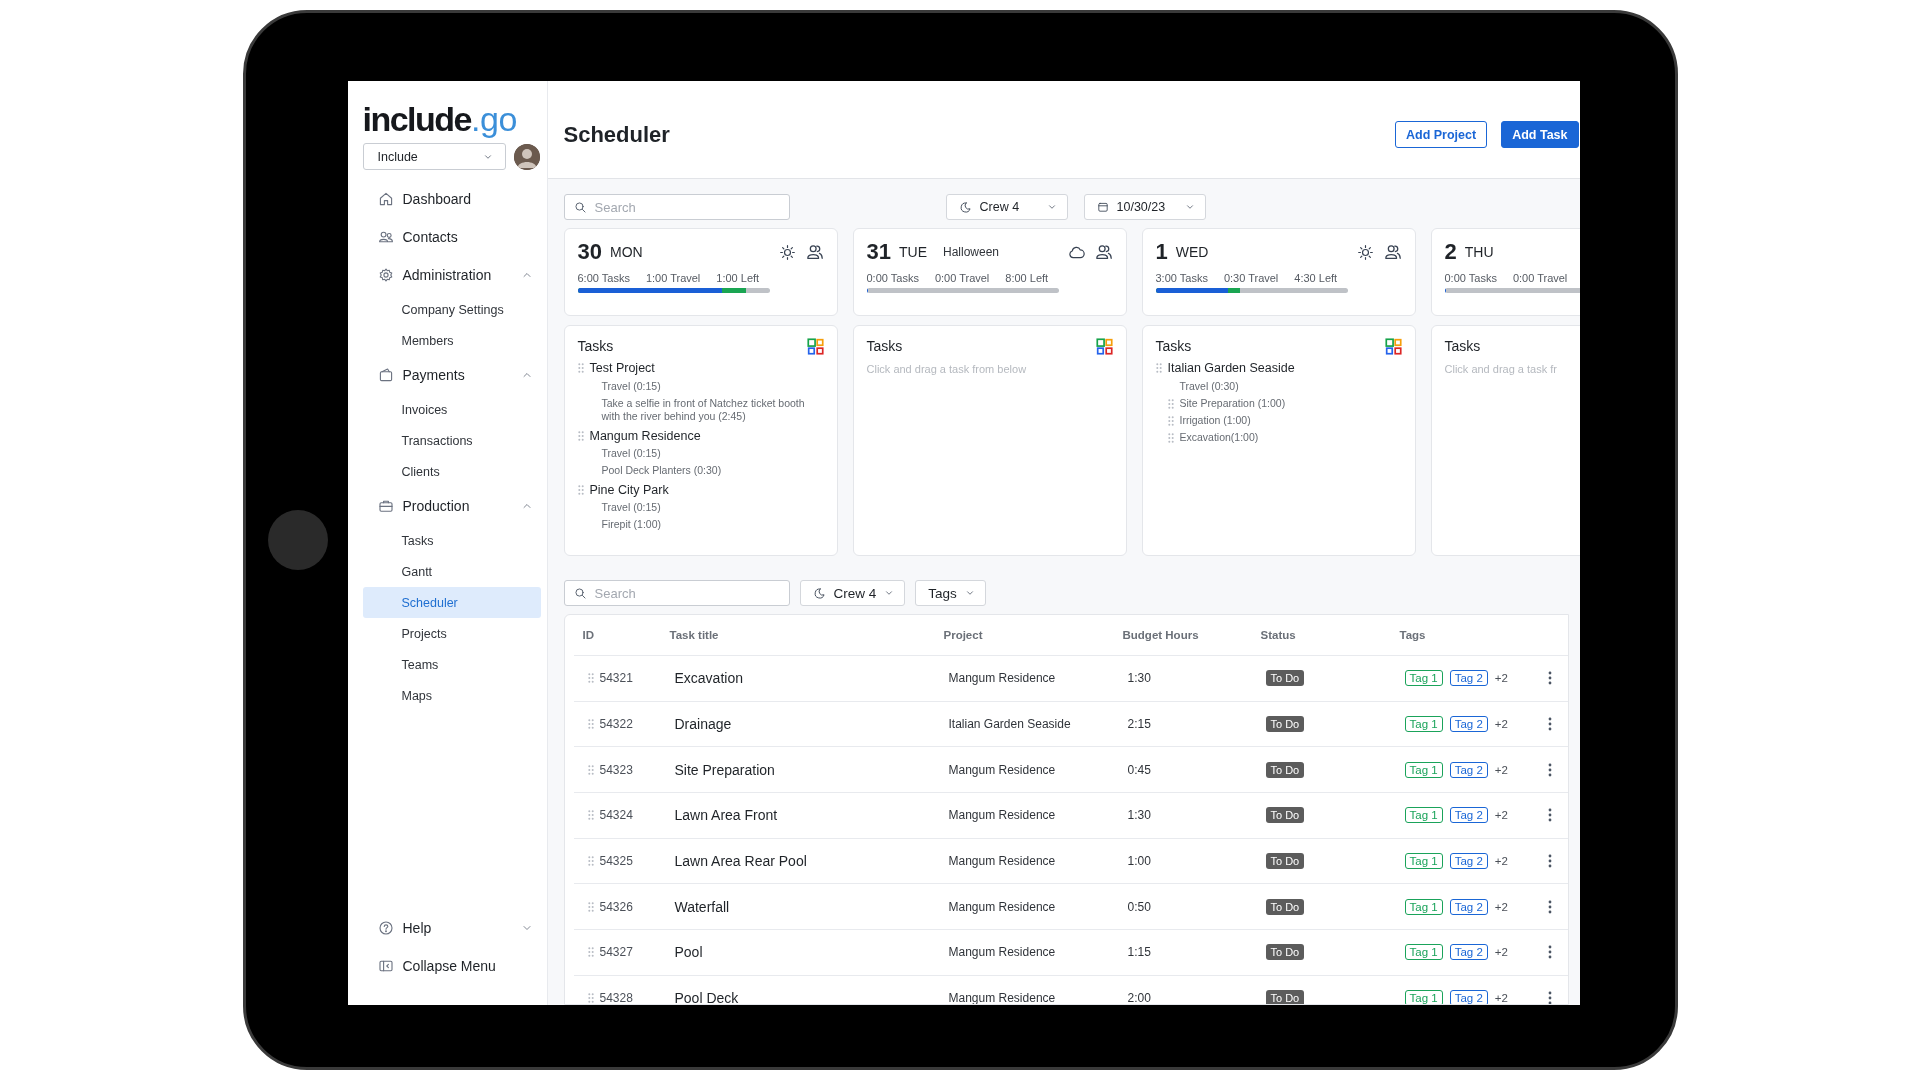  Describe the element at coordinates (451, 471) in the screenshot. I see `nav-subitem: Clients` at that location.